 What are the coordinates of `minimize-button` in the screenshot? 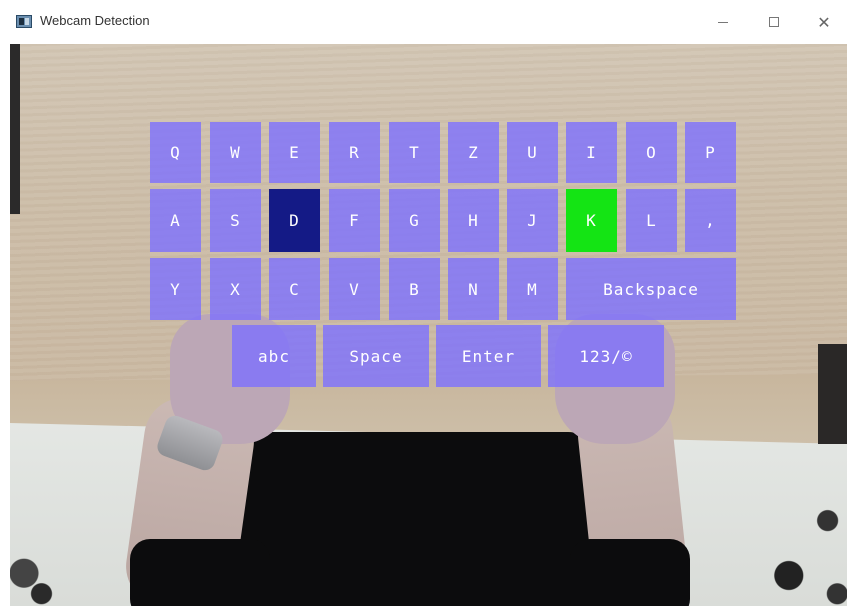 It's located at (723, 22).